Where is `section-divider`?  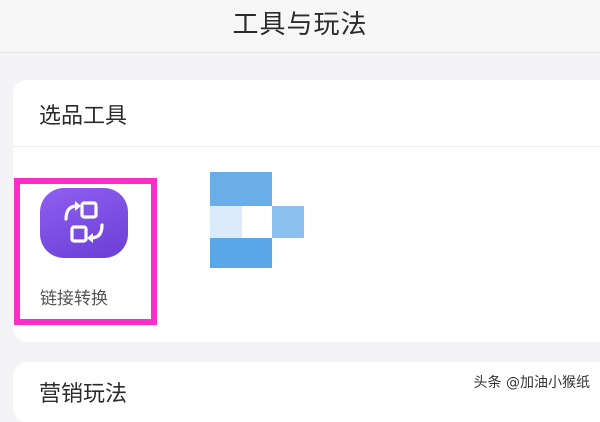
section-divider is located at coordinates (306, 146).